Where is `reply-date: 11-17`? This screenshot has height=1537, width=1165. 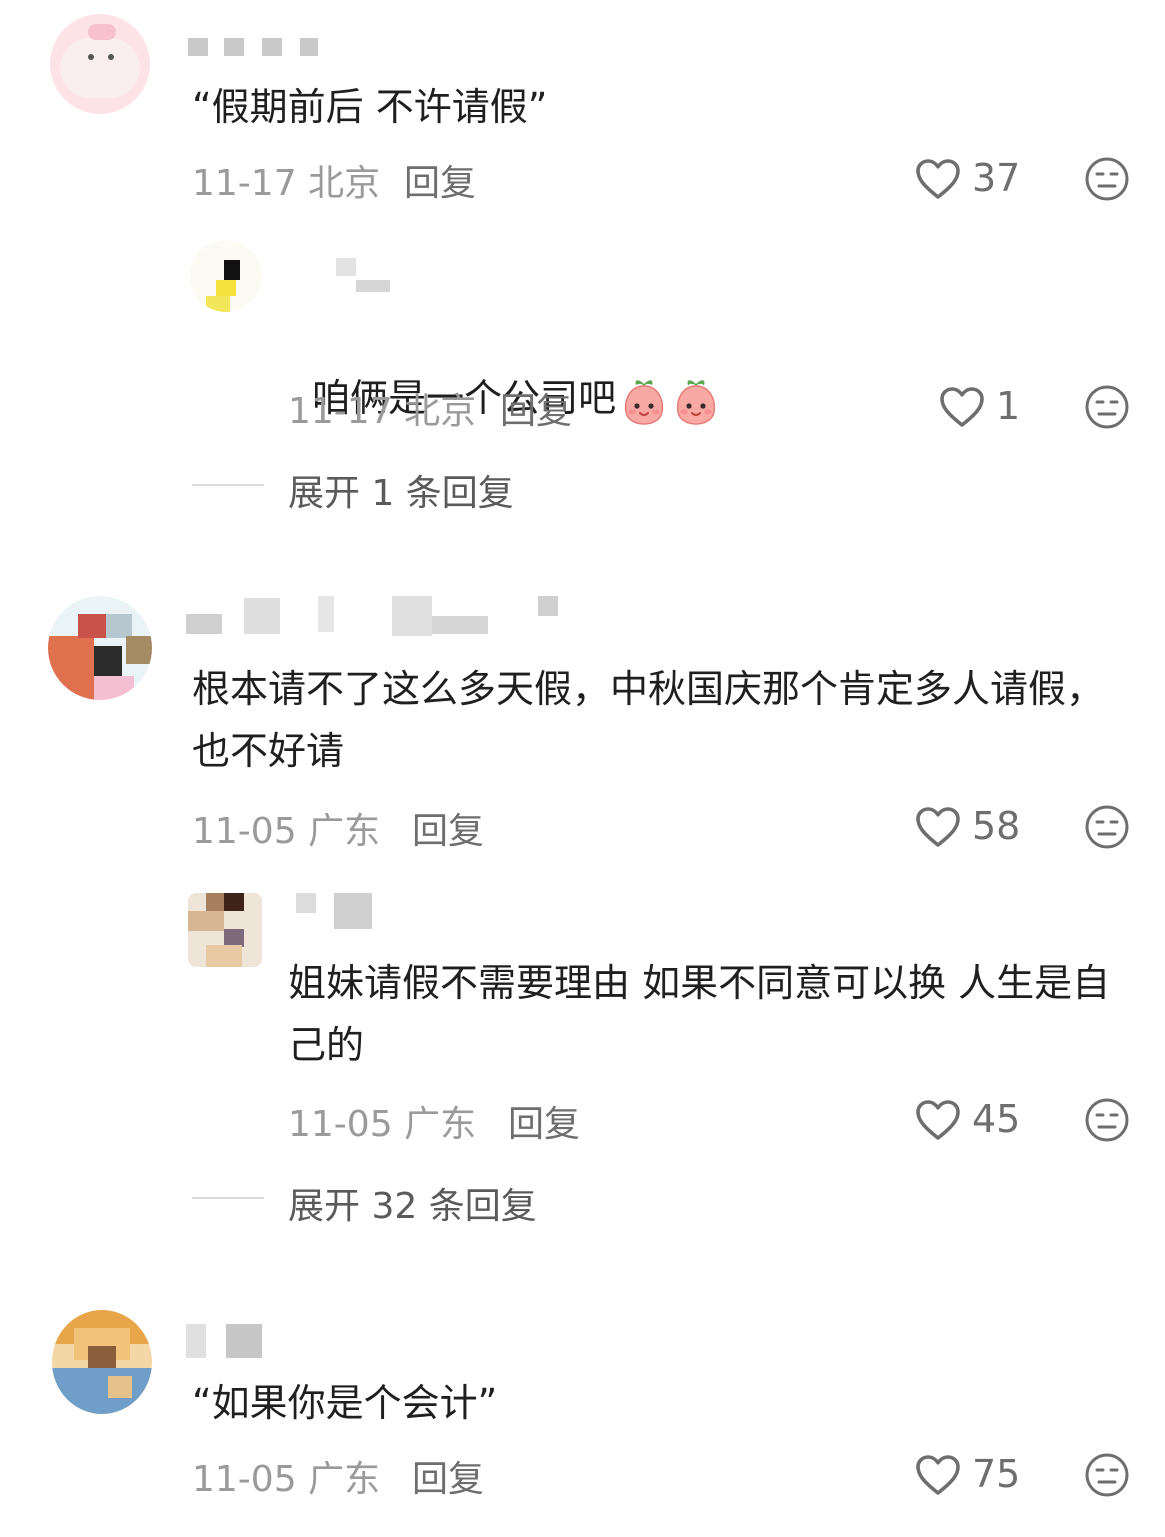
reply-date: 11-17 is located at coordinates (340, 411).